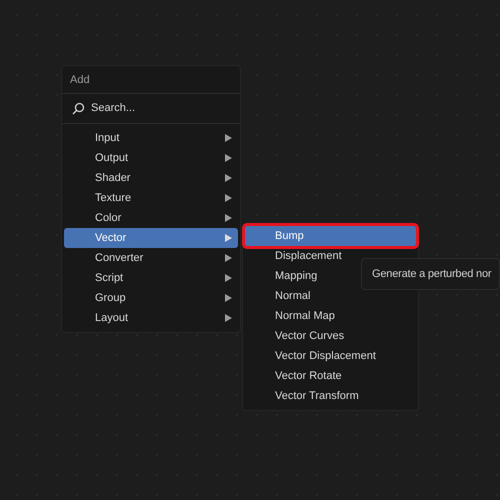 The image size is (500, 500). I want to click on menu-item: Script, so click(151, 278).